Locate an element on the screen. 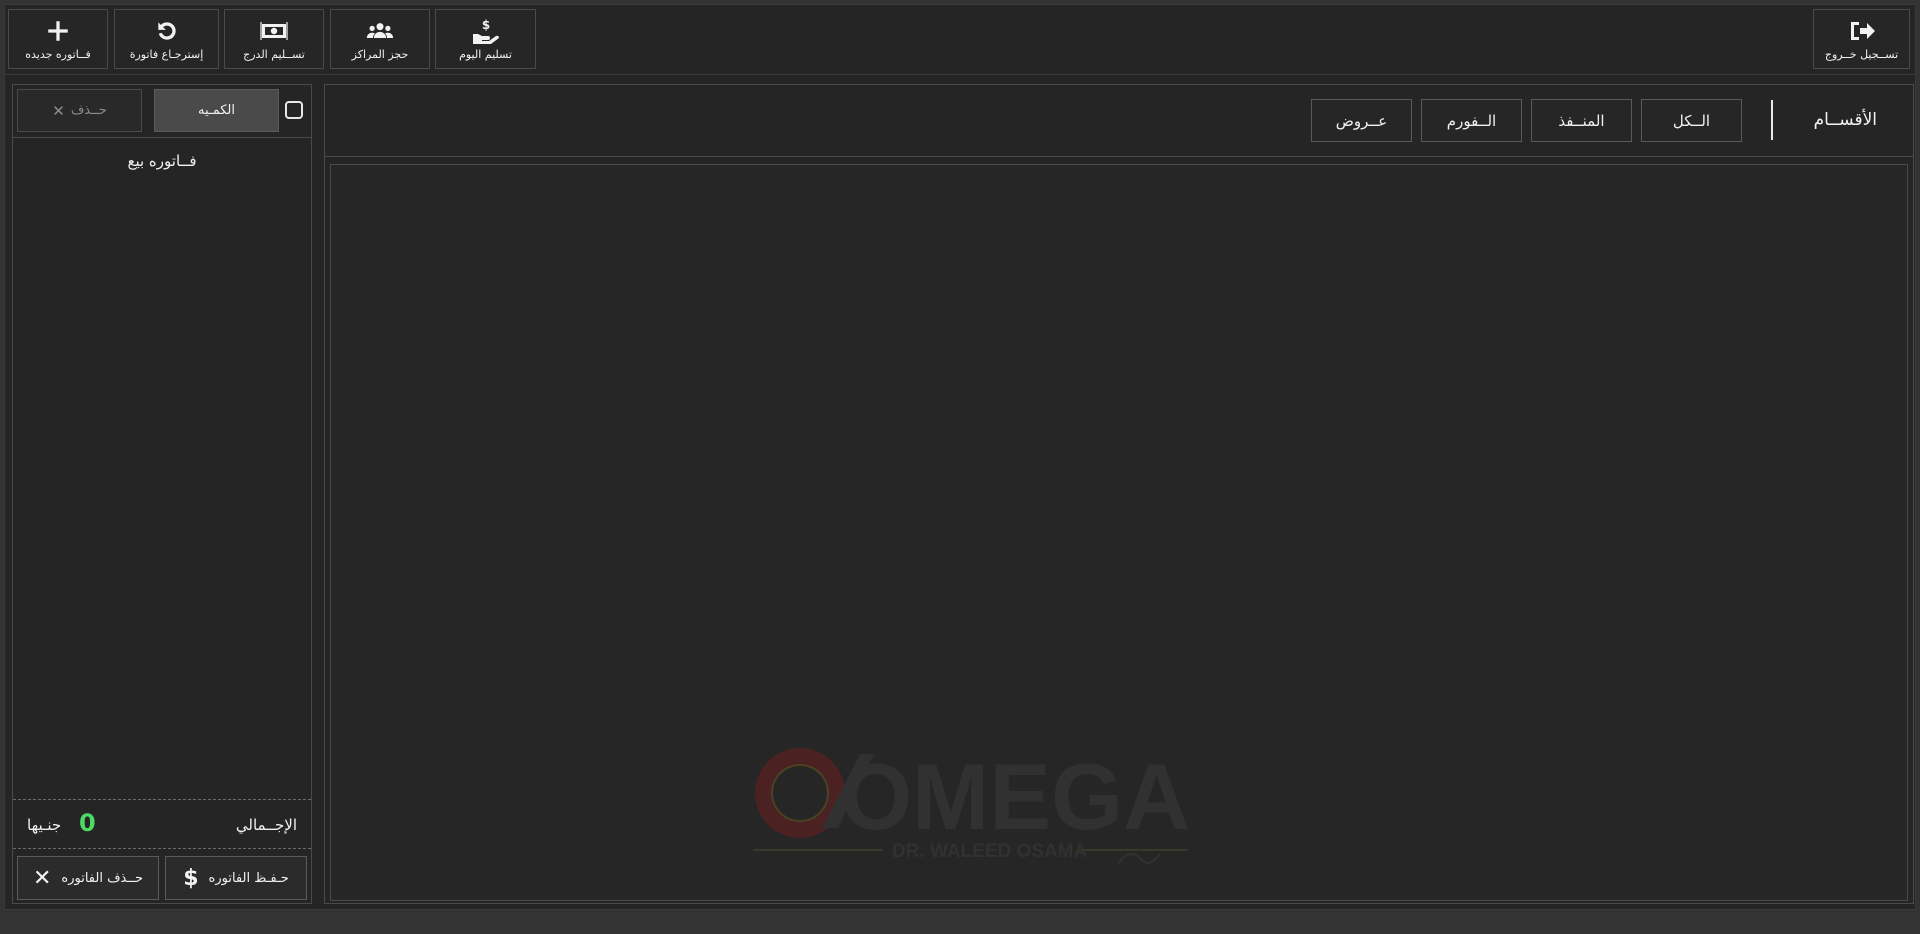 This screenshot has width=1920, height=934. category-form-label: الــفورم is located at coordinates (1471, 120).